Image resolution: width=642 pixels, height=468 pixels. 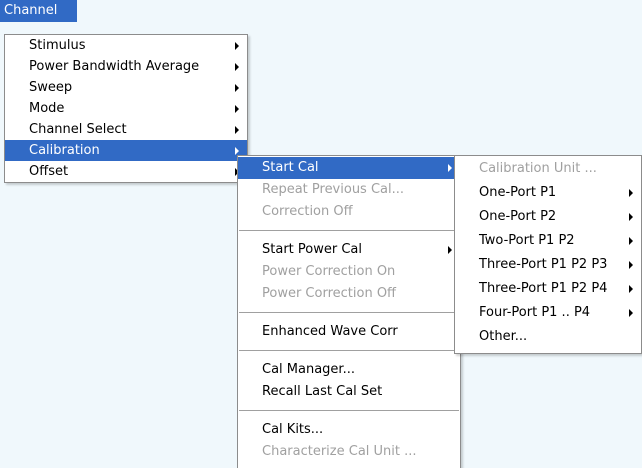 I want to click on menu-item-sweep: Sweep, so click(x=126, y=87).